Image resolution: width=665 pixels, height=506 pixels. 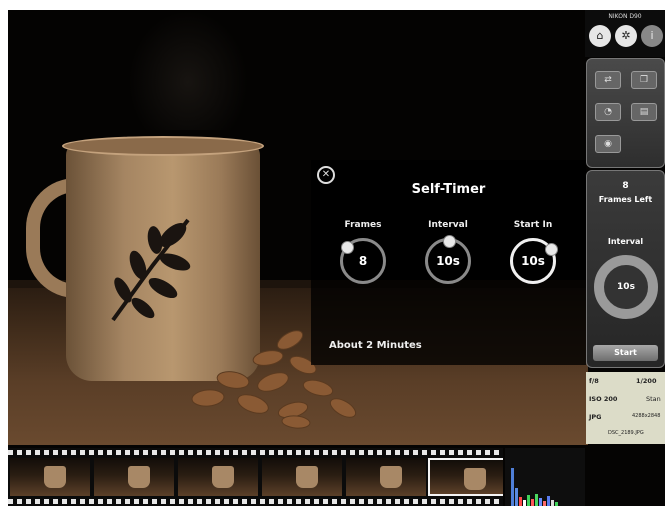 I want to click on interval-dial-knob, so click(x=449, y=241).